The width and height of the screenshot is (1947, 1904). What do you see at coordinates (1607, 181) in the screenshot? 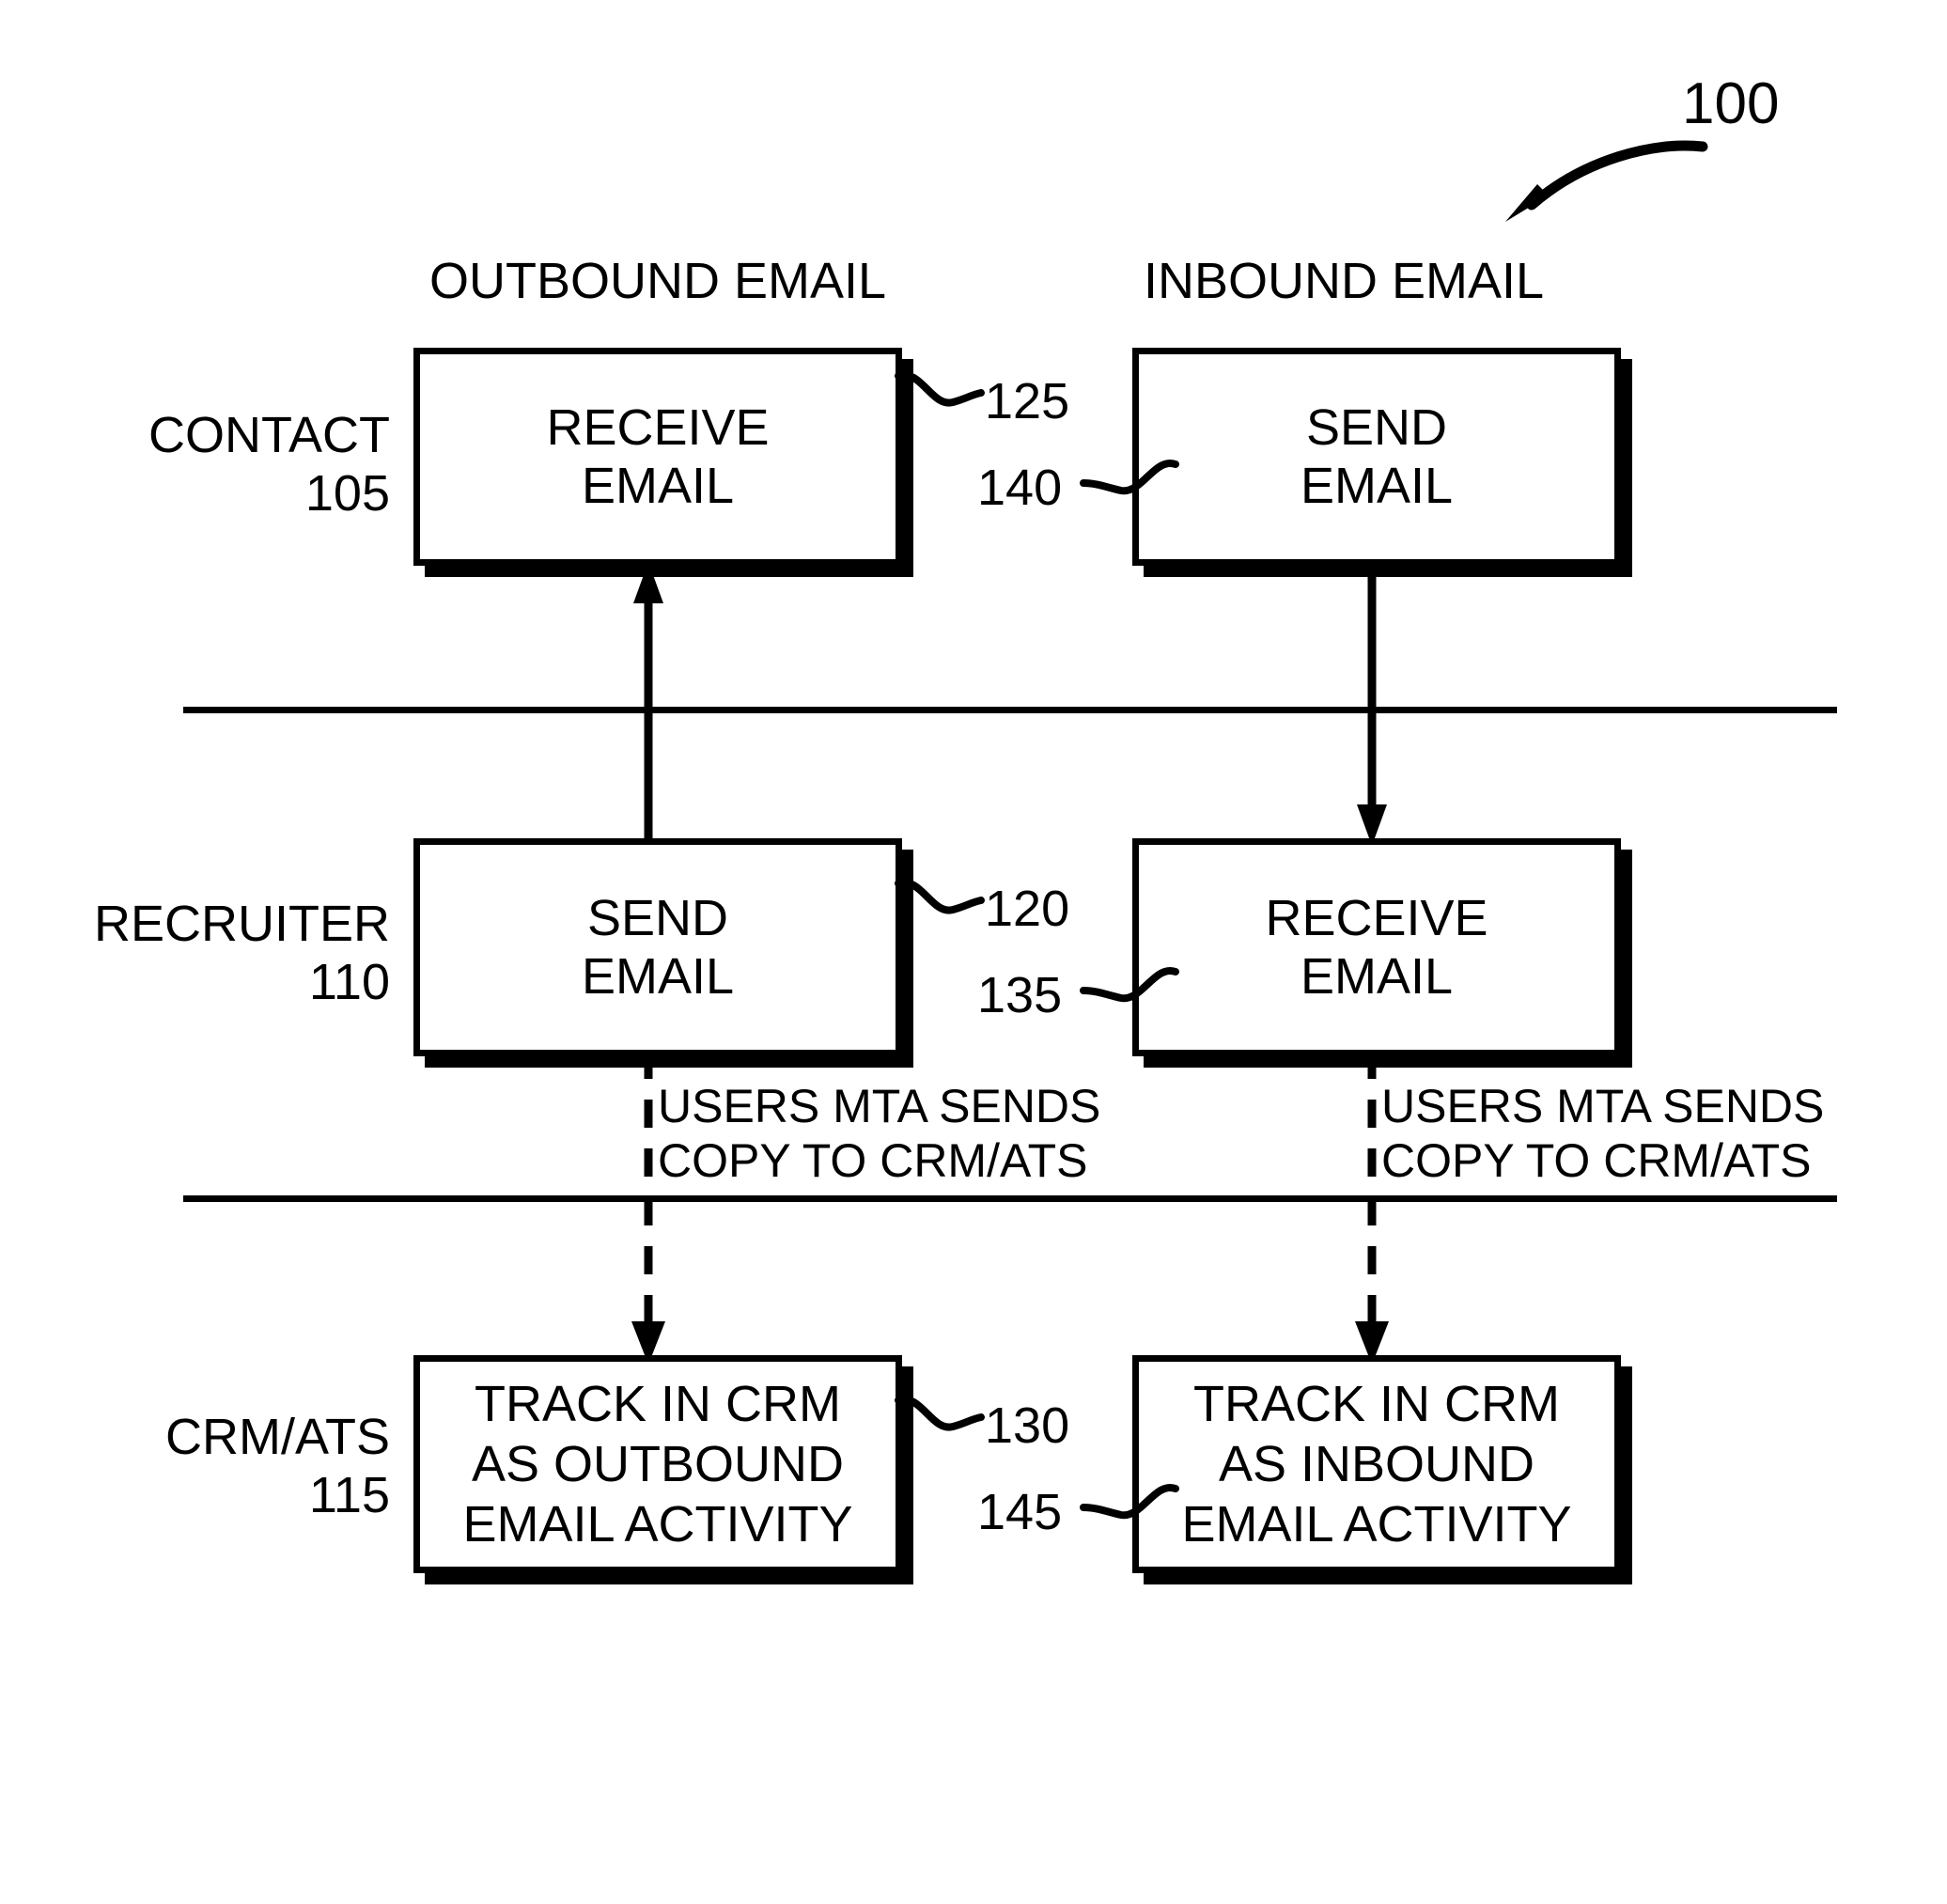
I see `figure-lead-curved-arrow-icon` at bounding box center [1607, 181].